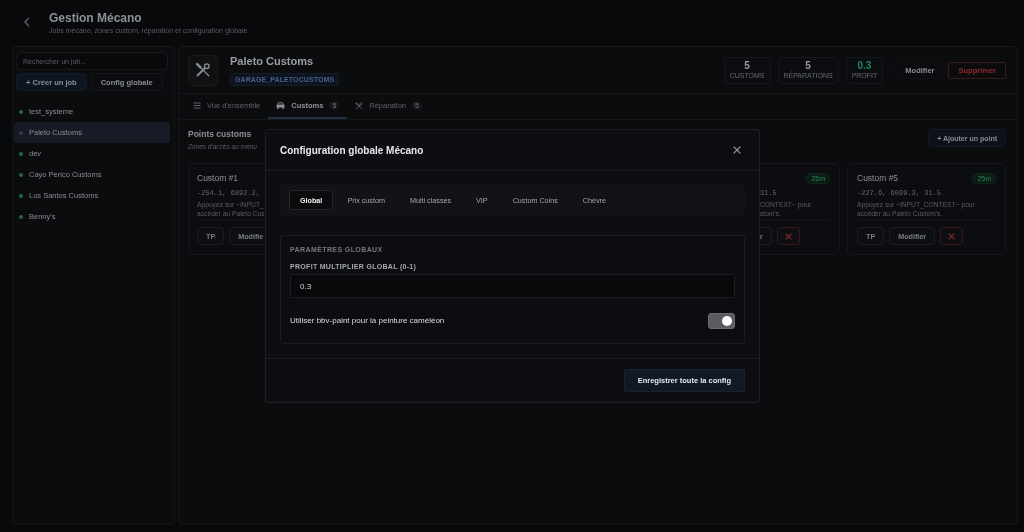 Image resolution: width=1024 pixels, height=532 pixels. What do you see at coordinates (272, 61) in the screenshot?
I see `job-title: Paleto Customs` at bounding box center [272, 61].